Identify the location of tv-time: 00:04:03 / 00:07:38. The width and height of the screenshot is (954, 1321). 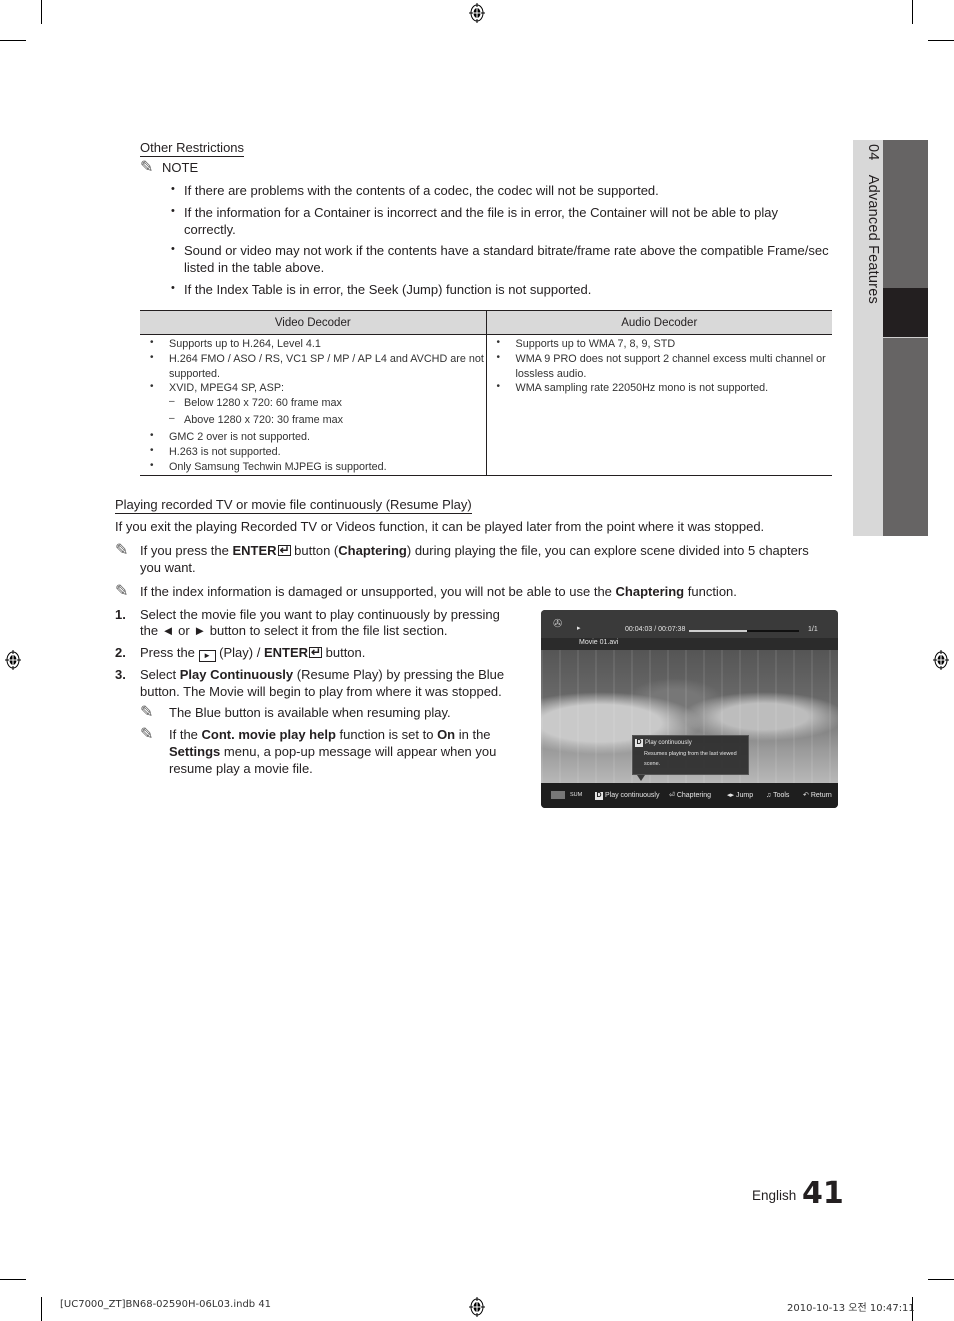
(655, 629).